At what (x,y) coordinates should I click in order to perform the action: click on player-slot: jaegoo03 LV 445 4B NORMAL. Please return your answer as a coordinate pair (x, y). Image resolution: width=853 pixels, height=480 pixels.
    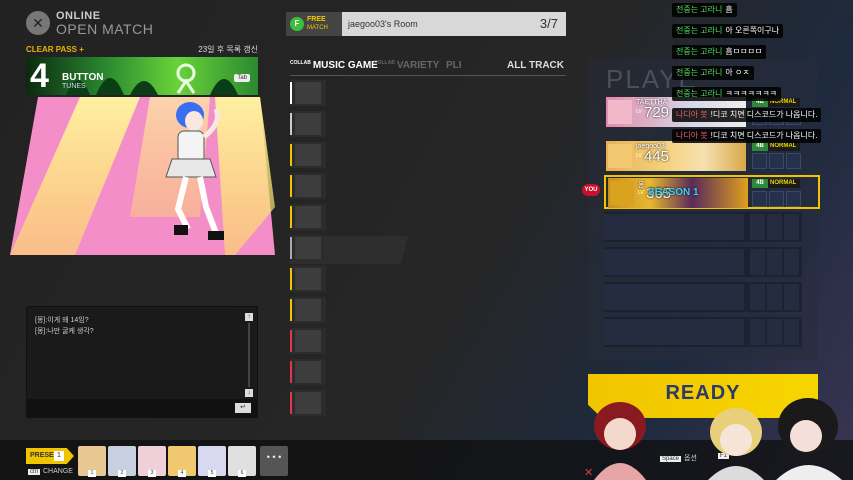
    Looking at the image, I should click on (704, 156).